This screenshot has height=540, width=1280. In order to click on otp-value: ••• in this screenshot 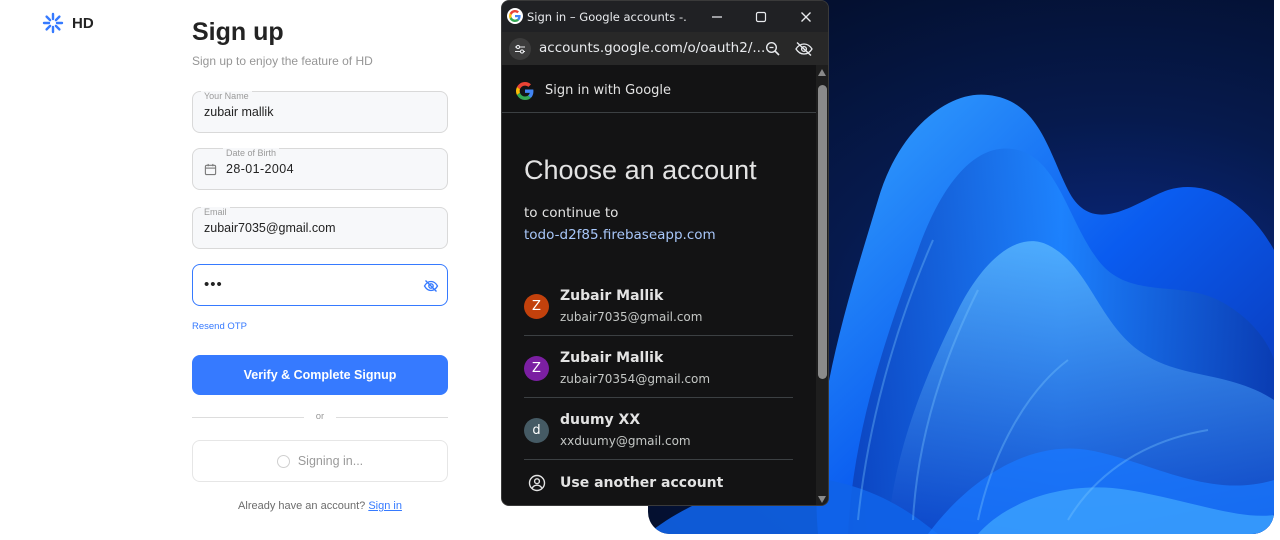, I will do `click(213, 284)`.